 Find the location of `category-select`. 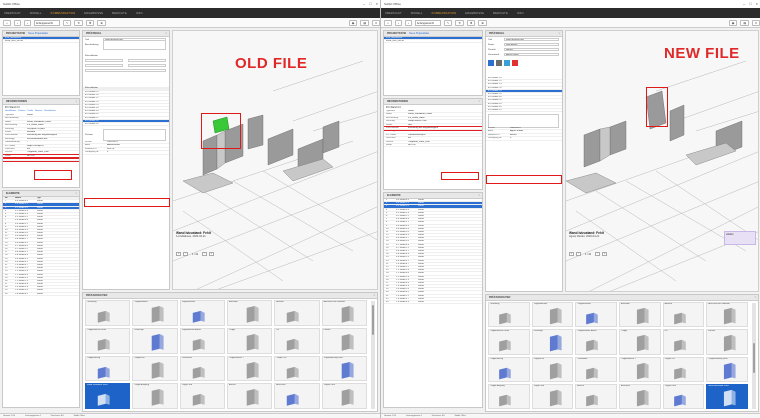

category-select is located at coordinates (125, 70).